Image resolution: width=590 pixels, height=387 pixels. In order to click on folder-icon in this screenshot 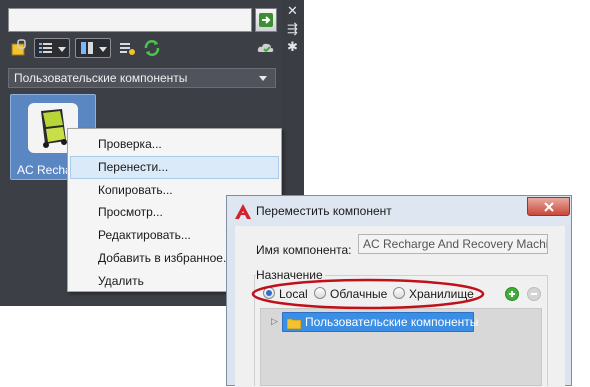, I will do `click(294, 323)`.